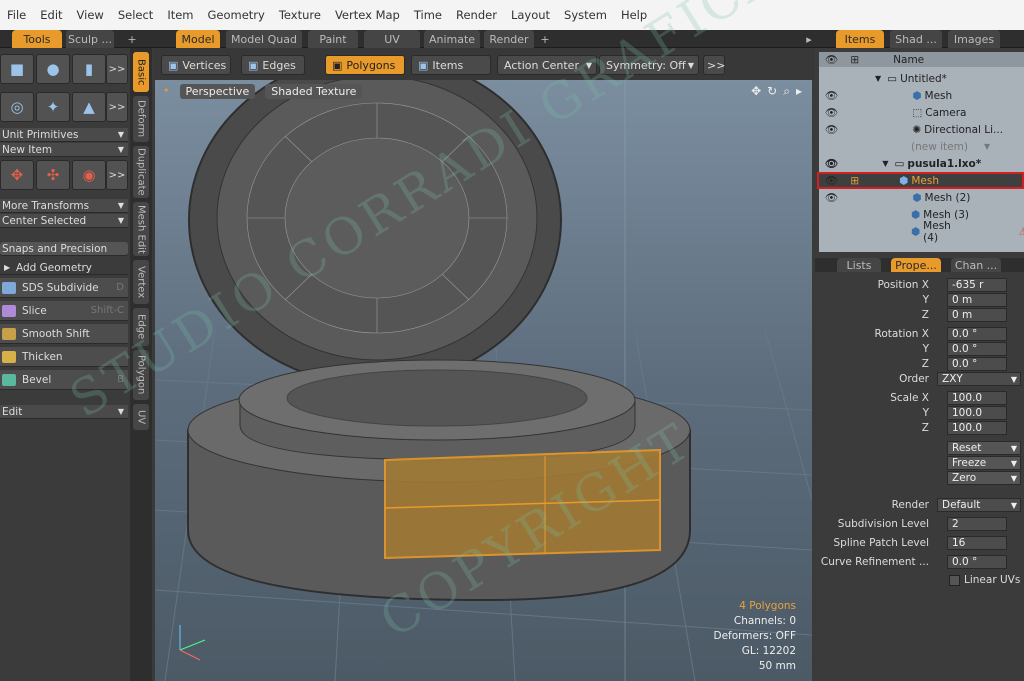  Describe the element at coordinates (64, 334) in the screenshot. I see `smooth-shift-button: Smooth Shift` at that location.